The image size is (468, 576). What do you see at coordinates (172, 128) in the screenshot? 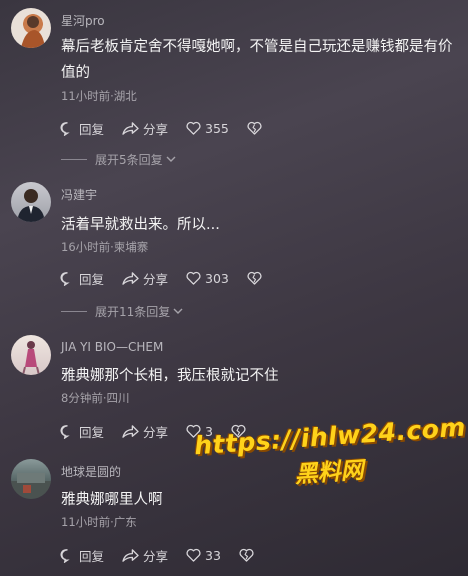
I see `comment-actions: 回复 分享 355` at bounding box center [172, 128].